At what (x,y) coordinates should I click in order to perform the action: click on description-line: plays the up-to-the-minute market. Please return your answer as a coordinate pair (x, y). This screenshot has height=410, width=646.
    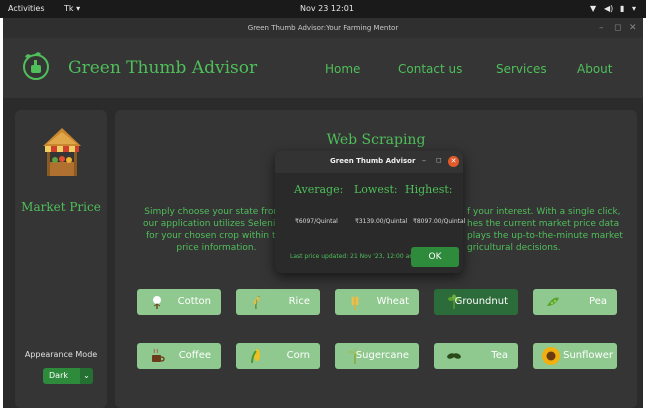
    Looking at the image, I should click on (545, 236).